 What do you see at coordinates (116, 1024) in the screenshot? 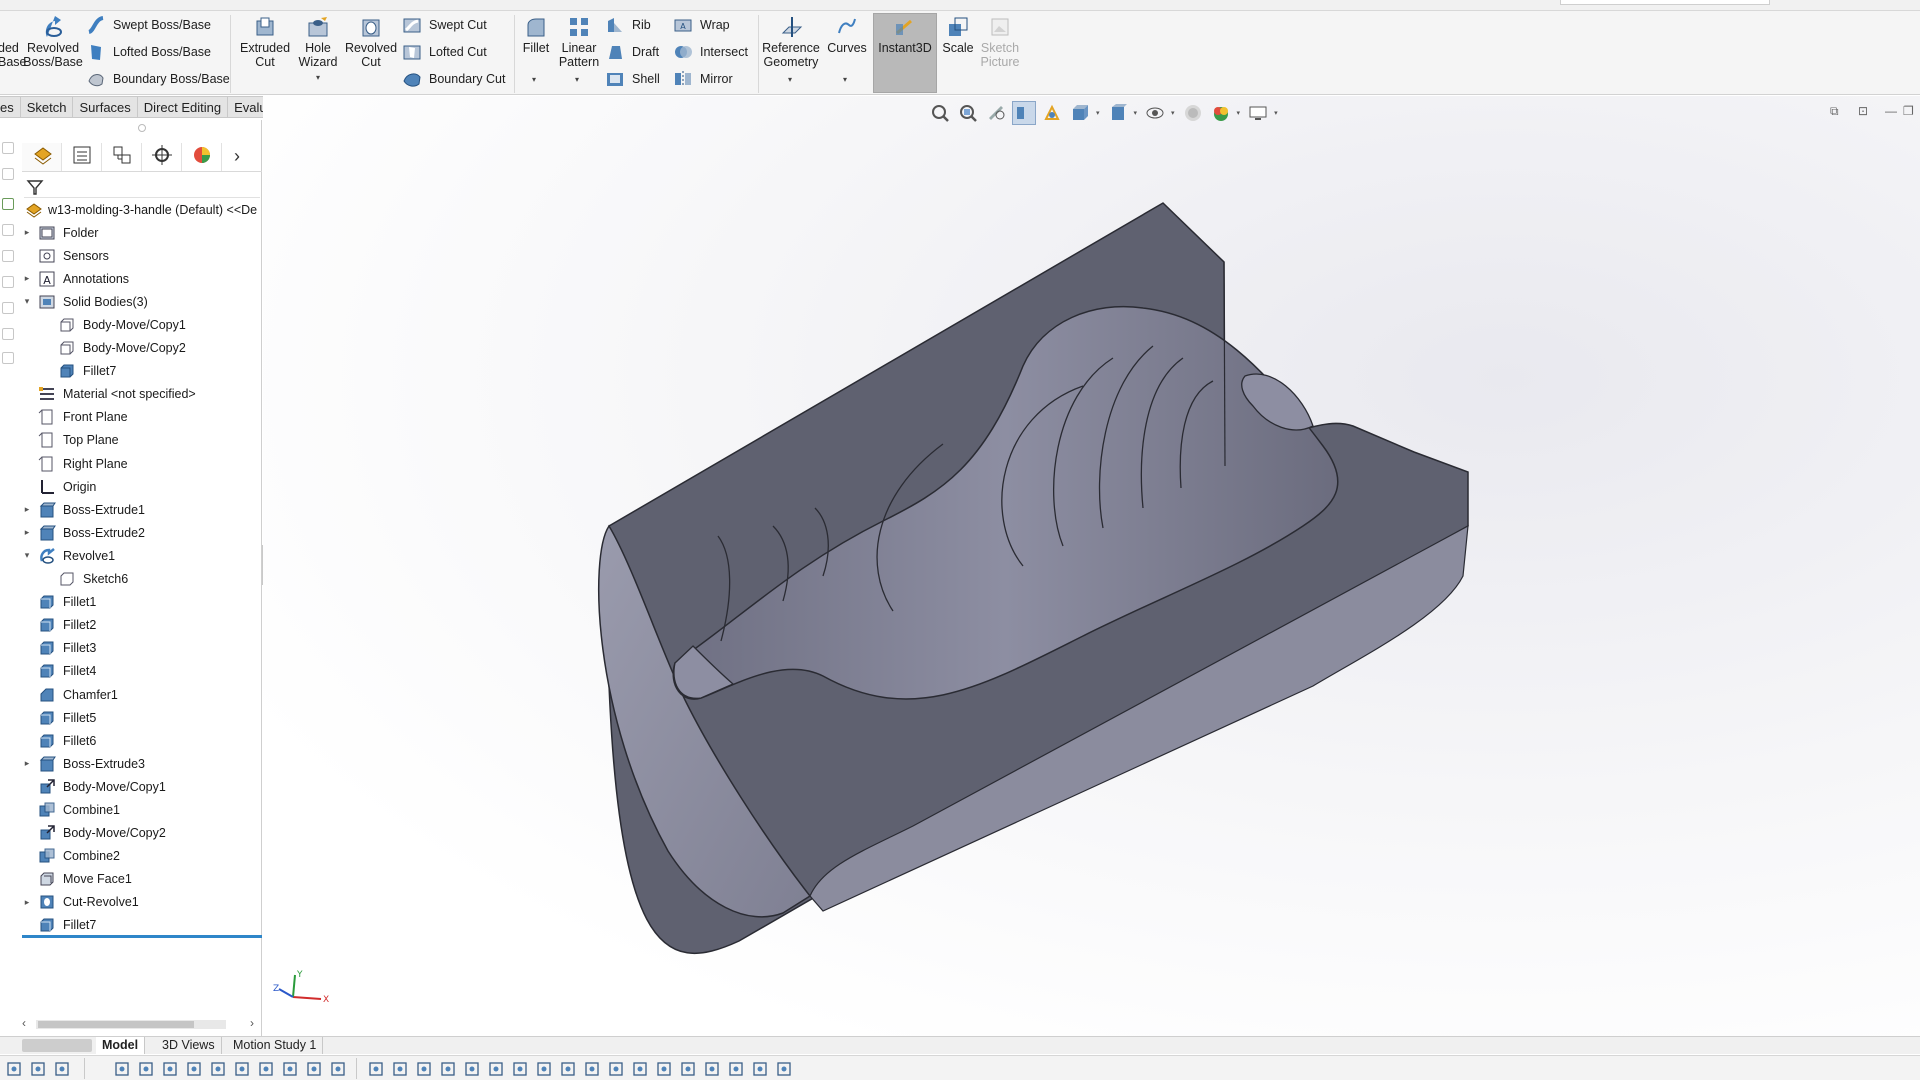
I see `scroll-thumb` at bounding box center [116, 1024].